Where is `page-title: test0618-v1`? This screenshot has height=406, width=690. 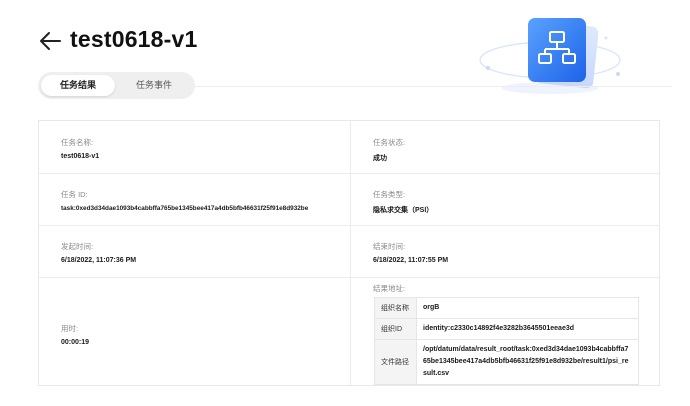 page-title: test0618-v1 is located at coordinates (134, 39).